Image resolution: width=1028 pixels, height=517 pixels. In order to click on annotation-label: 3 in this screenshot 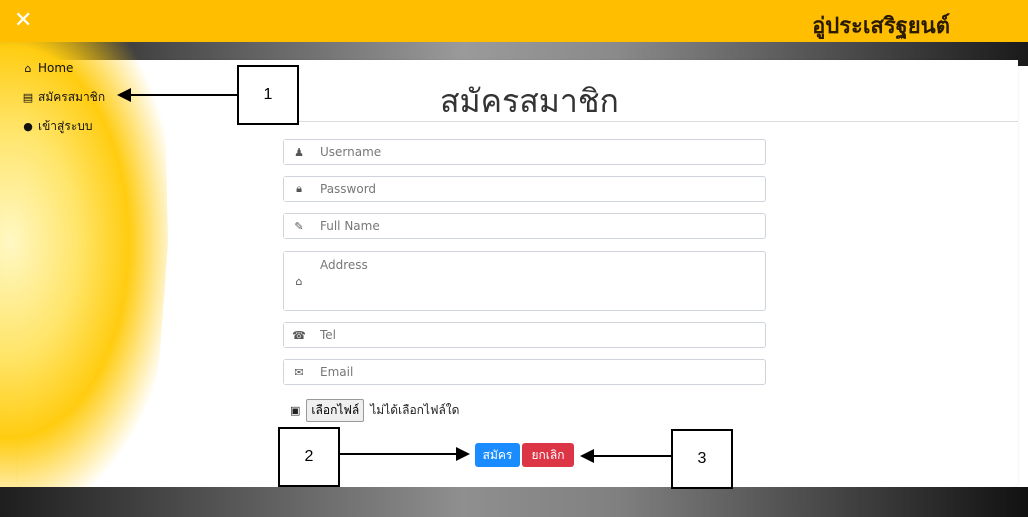, I will do `click(702, 458)`.